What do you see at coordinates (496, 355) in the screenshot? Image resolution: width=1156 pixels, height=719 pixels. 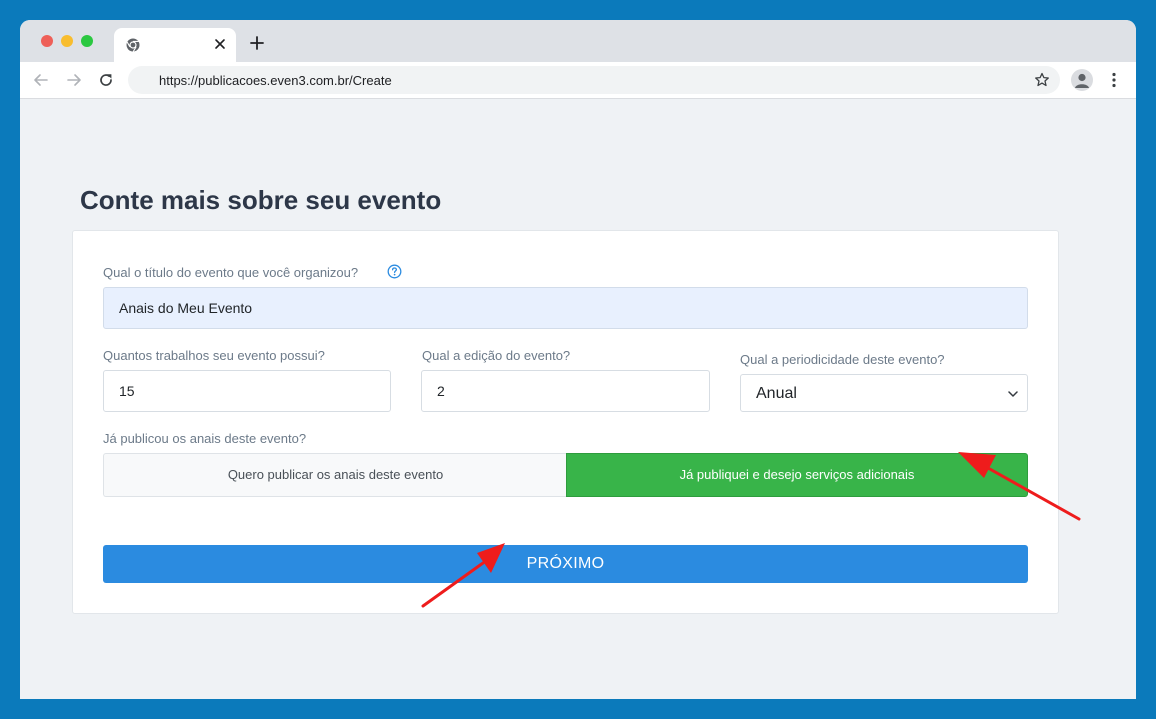 I see `edition-label: Qual a edição do evento?` at bounding box center [496, 355].